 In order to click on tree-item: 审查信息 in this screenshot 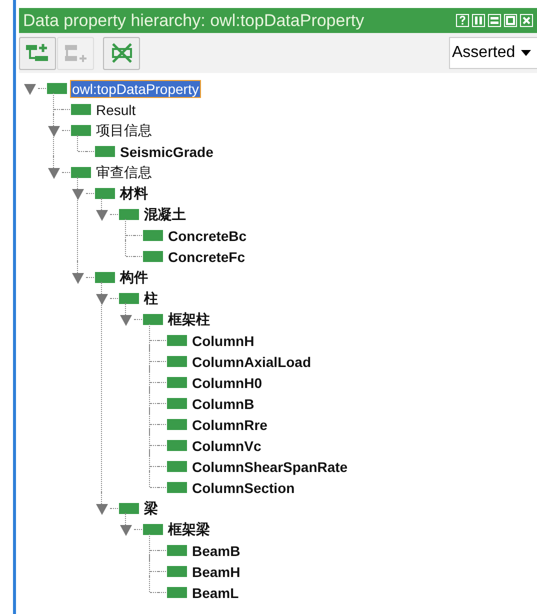, I will do `click(124, 172)`.